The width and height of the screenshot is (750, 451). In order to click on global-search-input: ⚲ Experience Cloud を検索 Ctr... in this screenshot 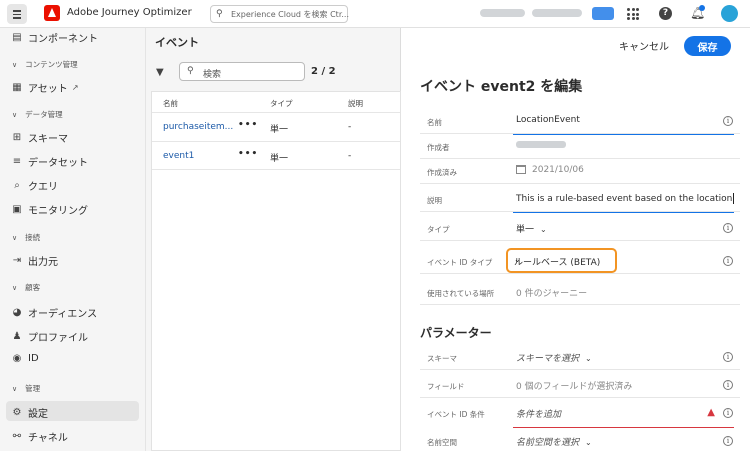, I will do `click(279, 14)`.